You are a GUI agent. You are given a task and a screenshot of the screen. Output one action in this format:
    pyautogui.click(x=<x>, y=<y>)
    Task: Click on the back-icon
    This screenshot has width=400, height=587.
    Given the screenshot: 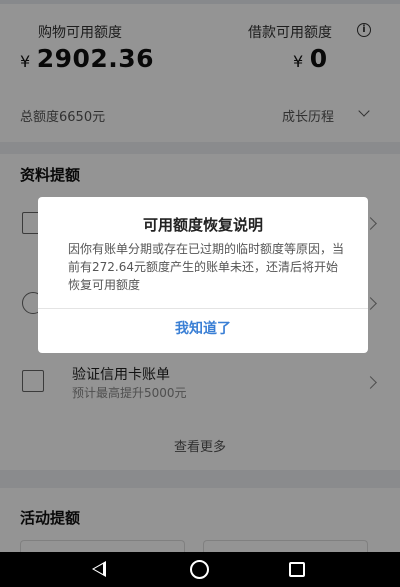 What is the action you would take?
    pyautogui.click(x=99, y=569)
    